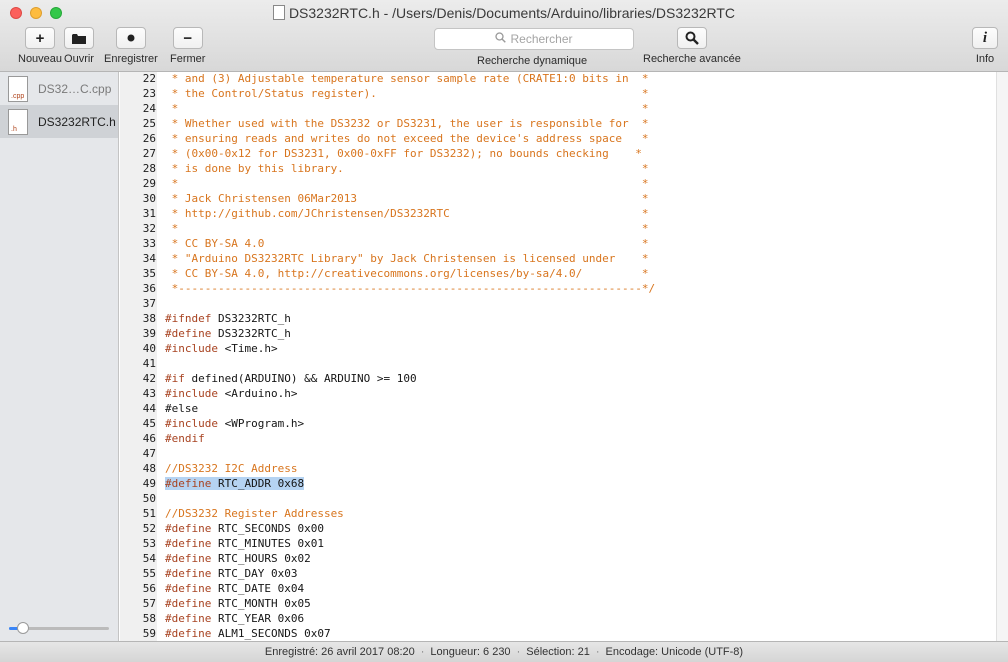  I want to click on sidebar-file-item: .h DS3232RTC.h, so click(59, 121).